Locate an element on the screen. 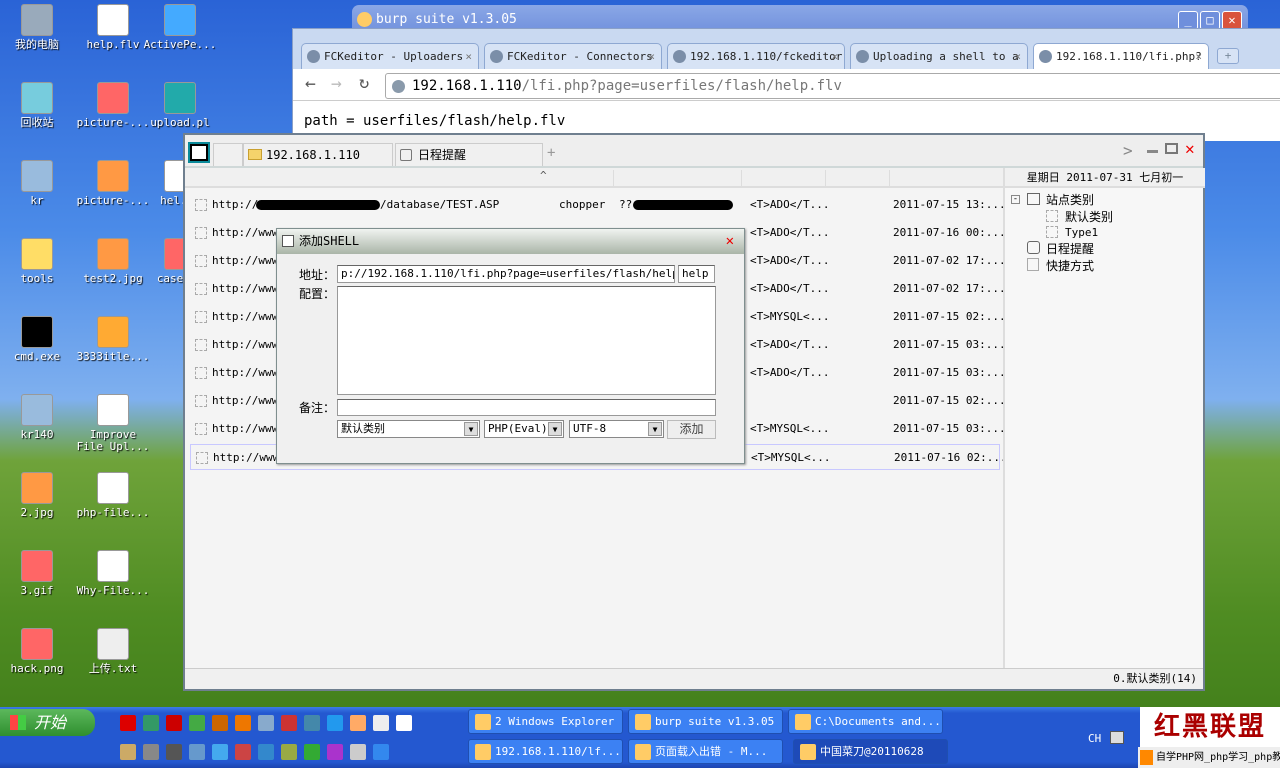 This screenshot has height=768, width=1280. taskbar-button: burp suite v1.3.05 is located at coordinates (705, 721).